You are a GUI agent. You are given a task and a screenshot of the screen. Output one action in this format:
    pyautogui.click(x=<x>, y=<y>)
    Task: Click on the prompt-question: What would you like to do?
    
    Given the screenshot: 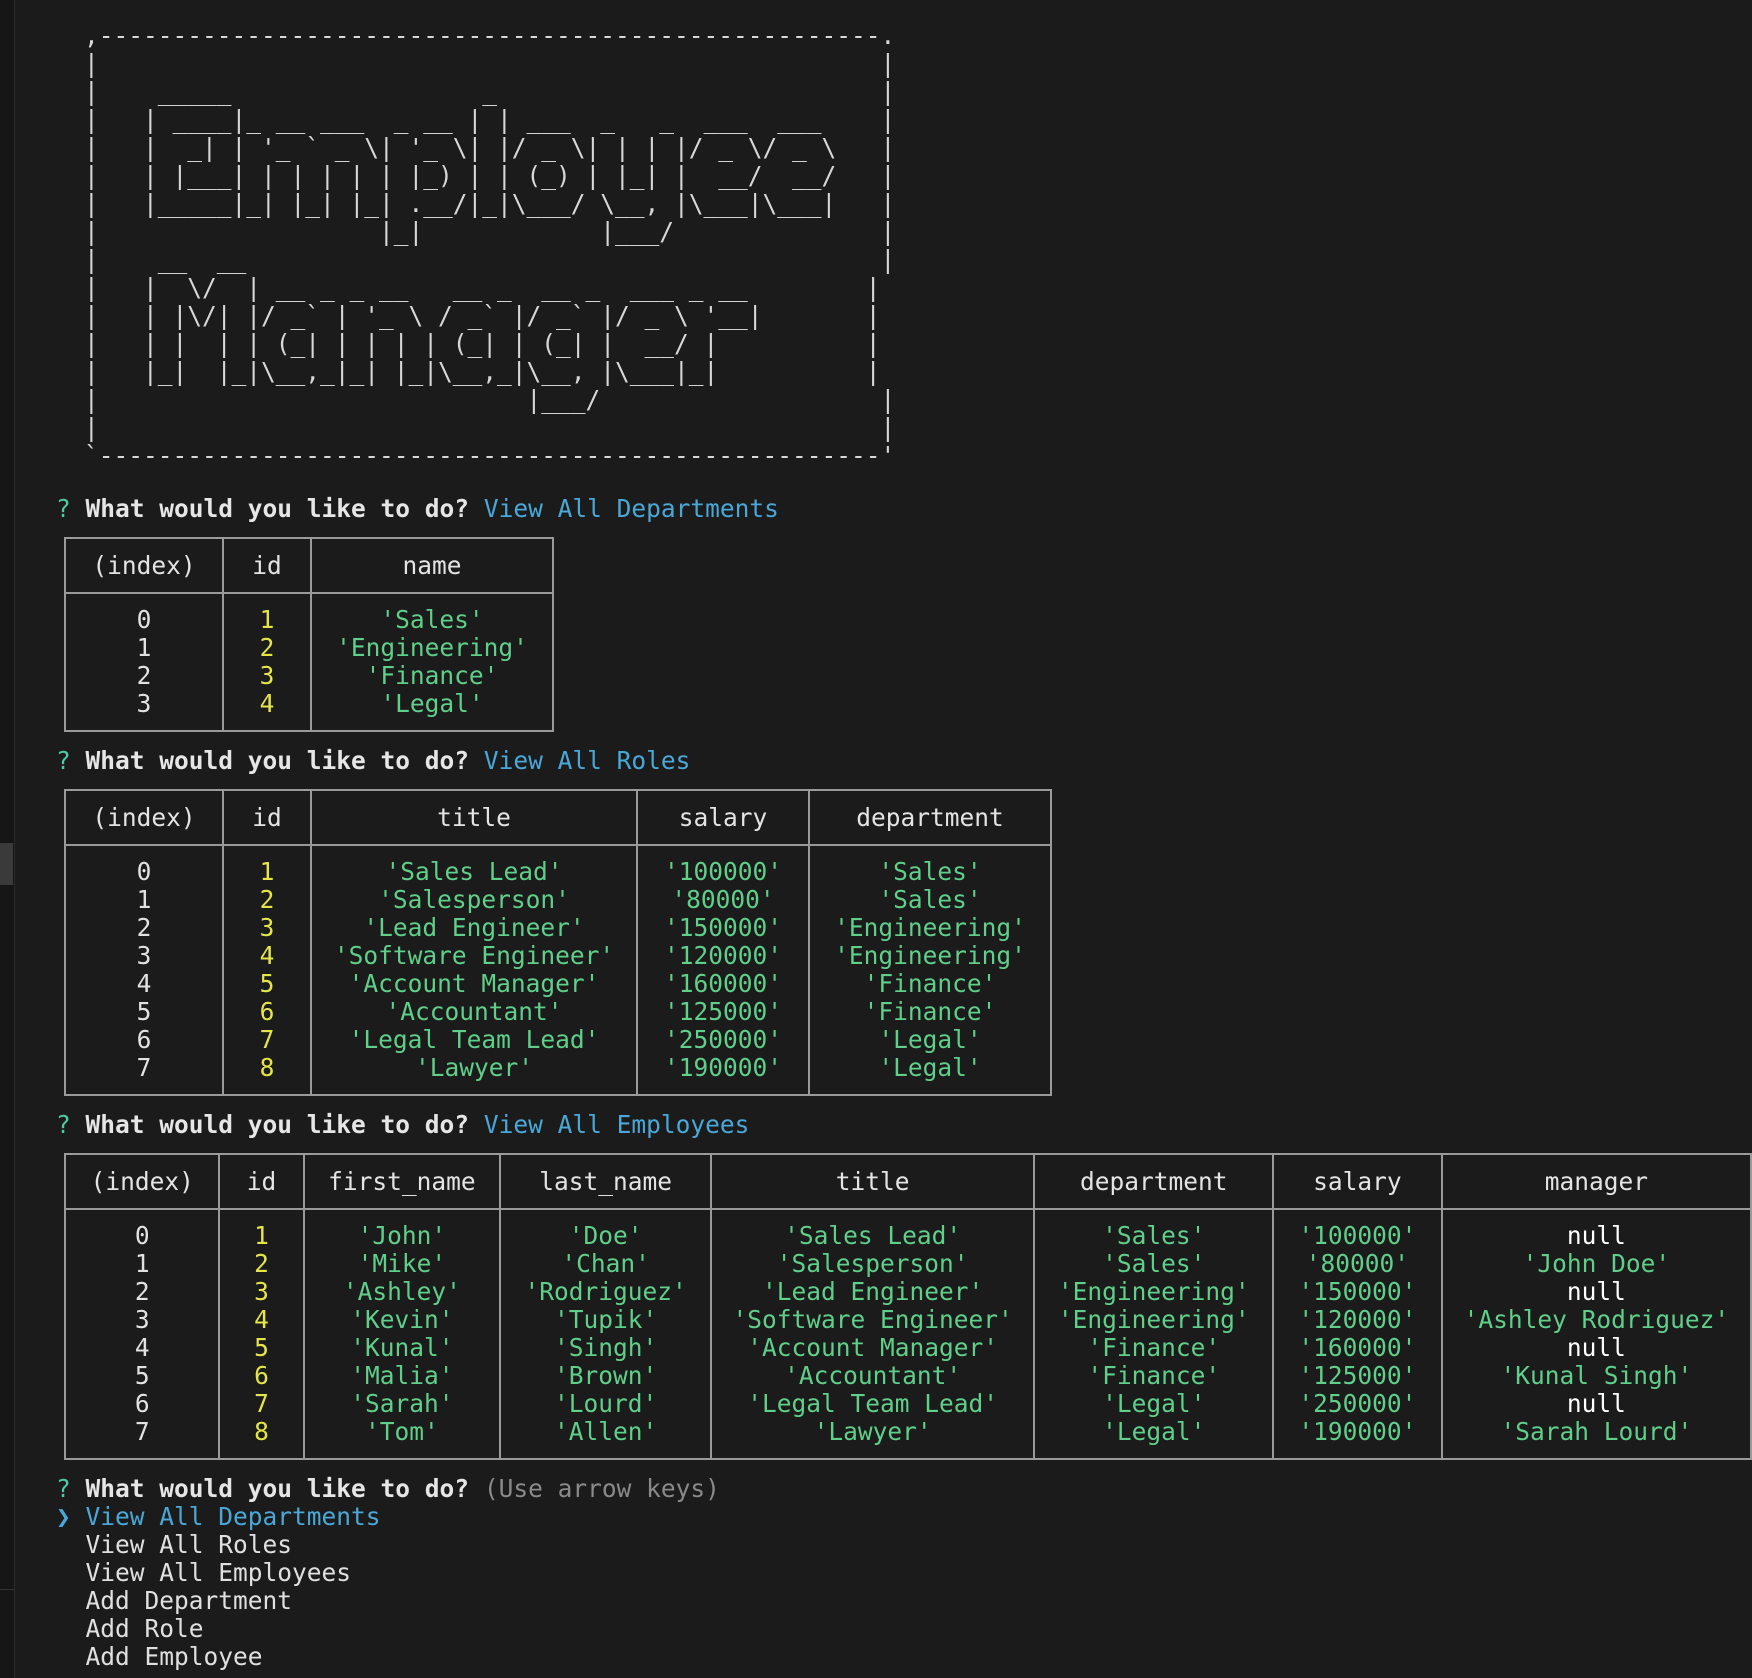 What is the action you would take?
    pyautogui.click(x=277, y=1124)
    